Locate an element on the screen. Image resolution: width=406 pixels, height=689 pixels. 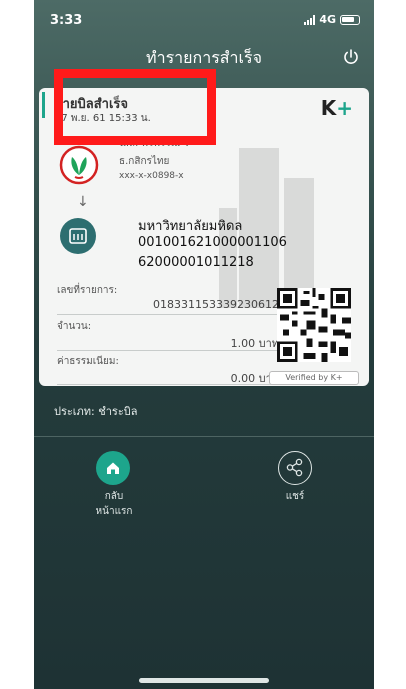
verified-badge: Verified by K+ is located at coordinates (314, 378).